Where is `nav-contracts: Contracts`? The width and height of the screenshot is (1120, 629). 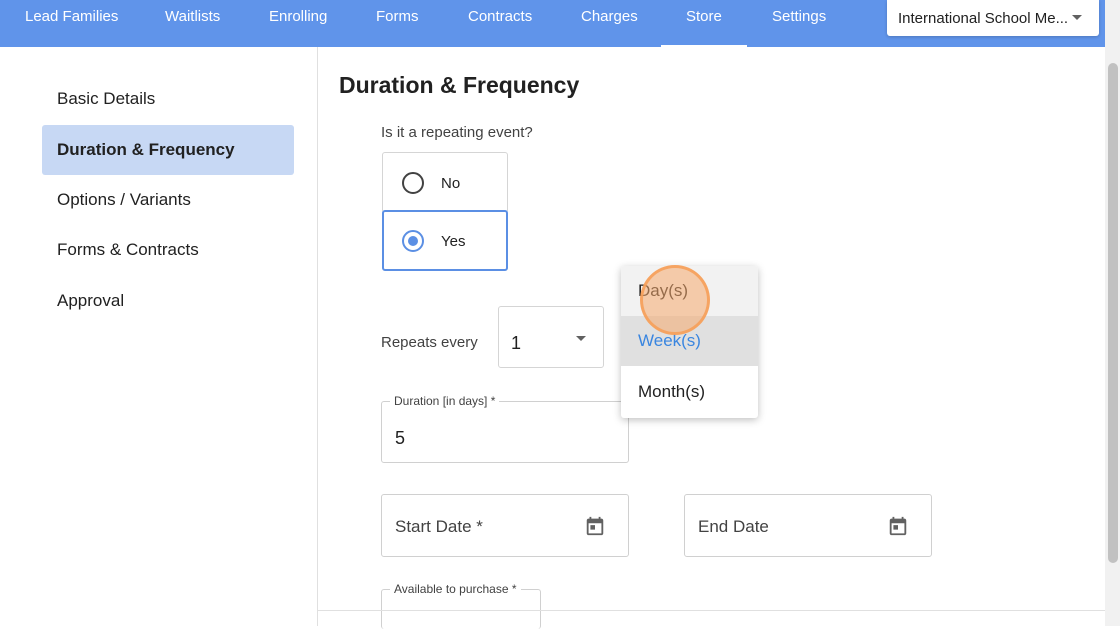
nav-contracts: Contracts is located at coordinates (500, 16).